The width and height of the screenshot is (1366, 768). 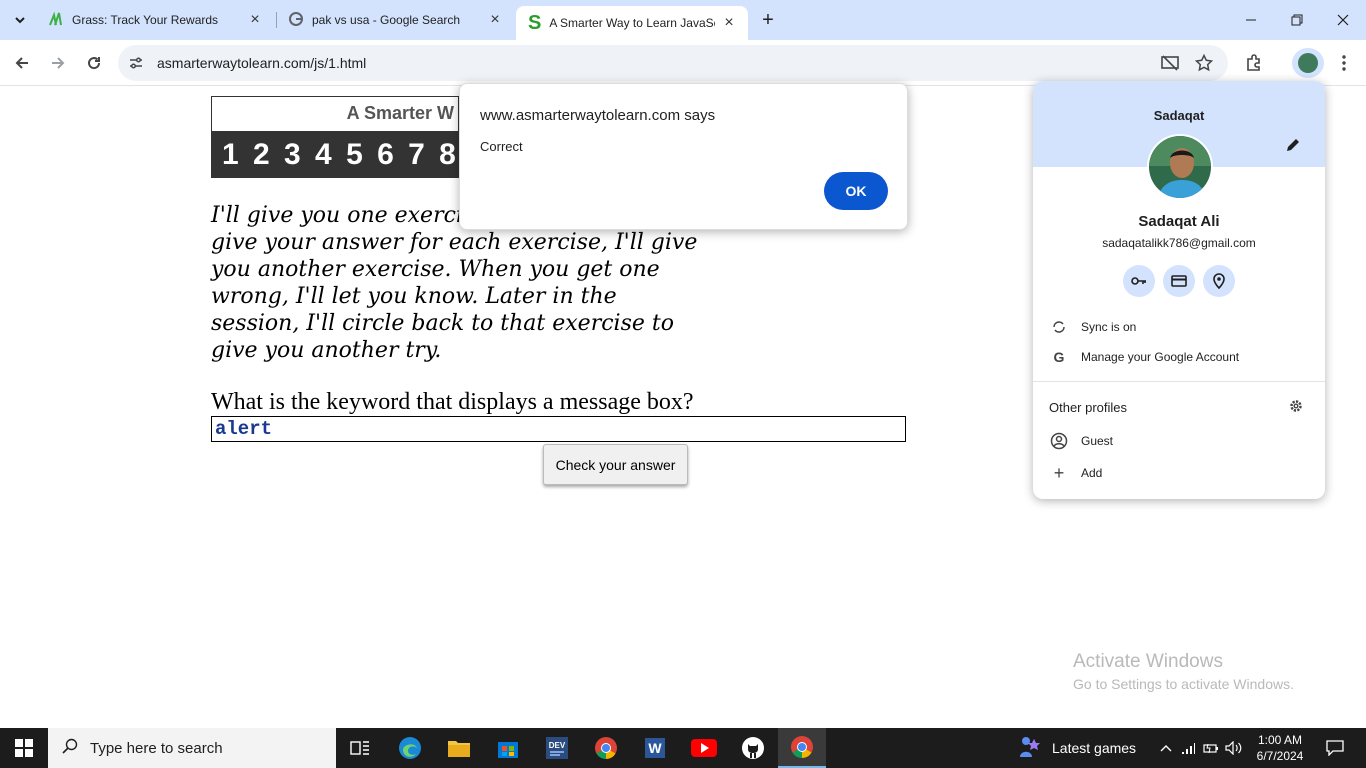 What do you see at coordinates (1170, 65) in the screenshot?
I see `cast-blocked-icon` at bounding box center [1170, 65].